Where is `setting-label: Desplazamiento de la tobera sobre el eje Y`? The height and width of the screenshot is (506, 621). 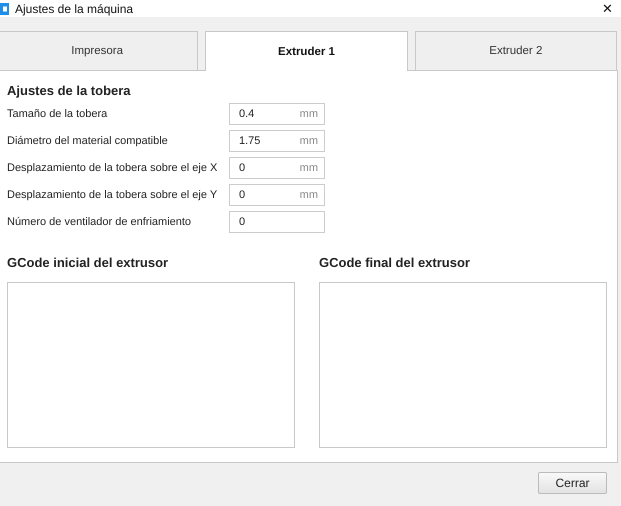
setting-label: Desplazamiento de la tobera sobre el eje Y is located at coordinates (112, 195).